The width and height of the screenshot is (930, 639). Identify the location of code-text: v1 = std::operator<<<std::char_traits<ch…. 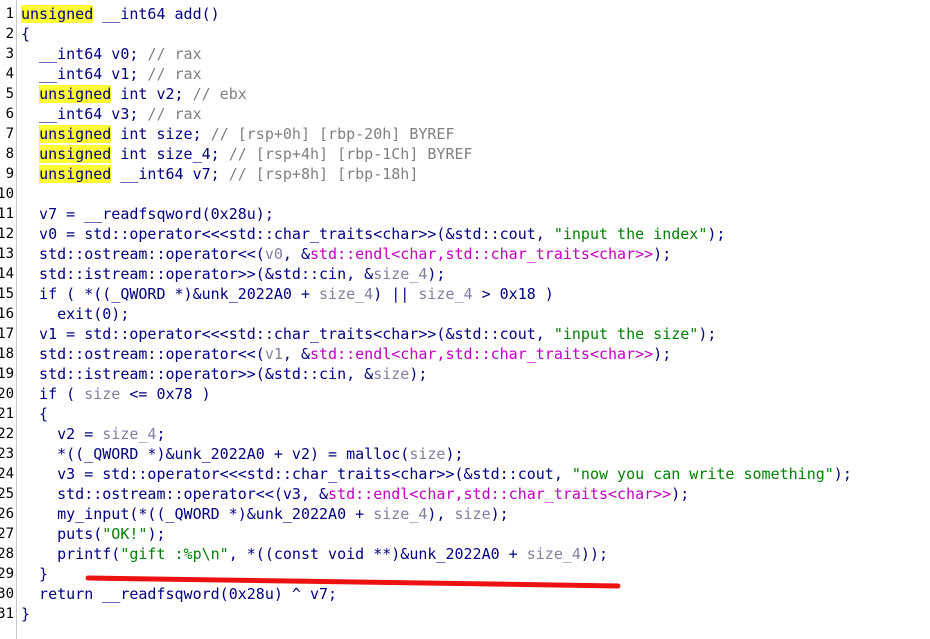
(368, 334).